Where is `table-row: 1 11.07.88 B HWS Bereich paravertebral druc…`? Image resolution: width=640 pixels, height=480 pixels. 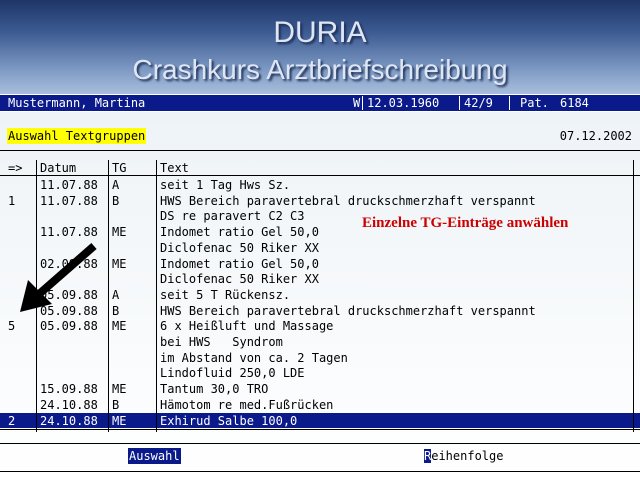 table-row: 1 11.07.88 B HWS Bereich paravertebral druc… is located at coordinates (320, 201).